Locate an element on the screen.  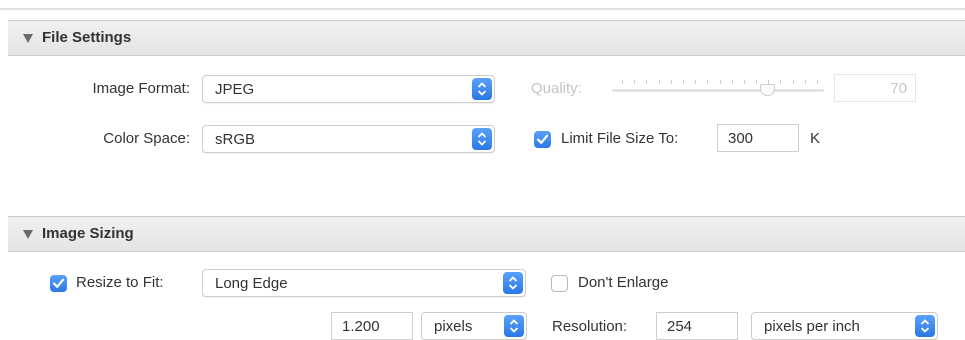
color-space-select: sRGB is located at coordinates (348, 139).